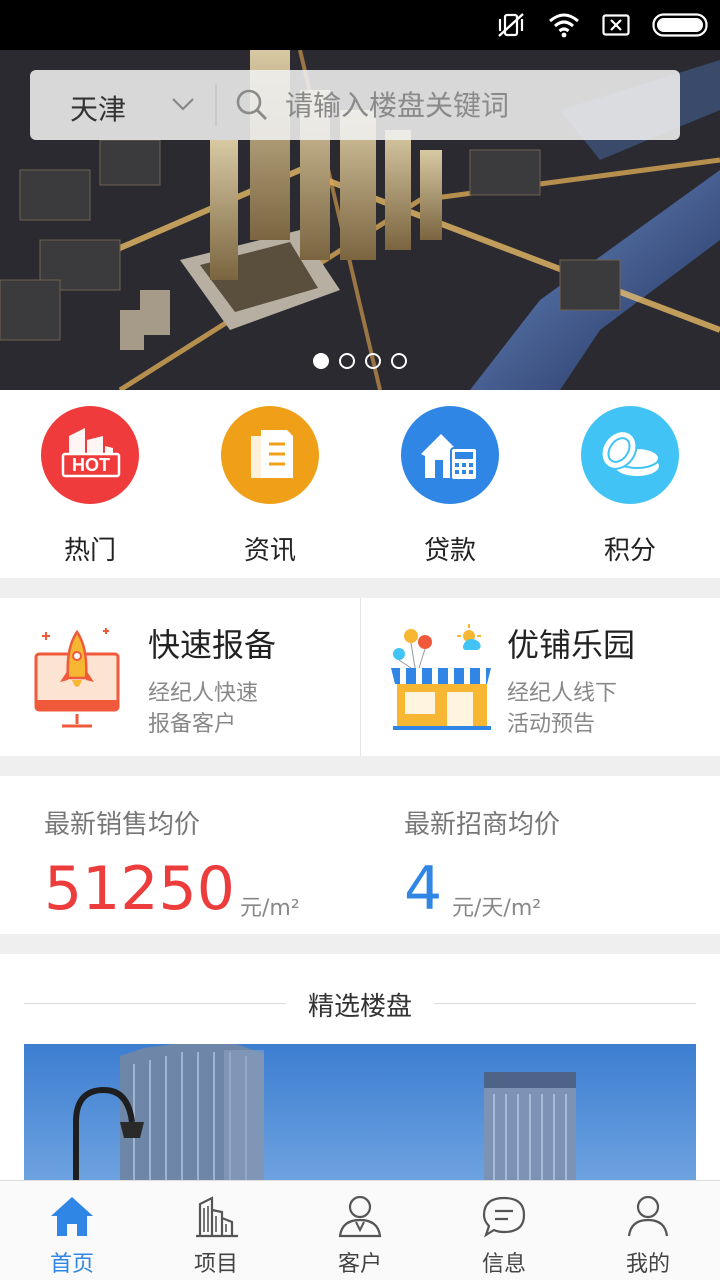 This screenshot has width=720, height=1280. Describe the element at coordinates (223, 709) in the screenshot. I see `quick-report-desc: 经纪人快速 报备客户` at that location.